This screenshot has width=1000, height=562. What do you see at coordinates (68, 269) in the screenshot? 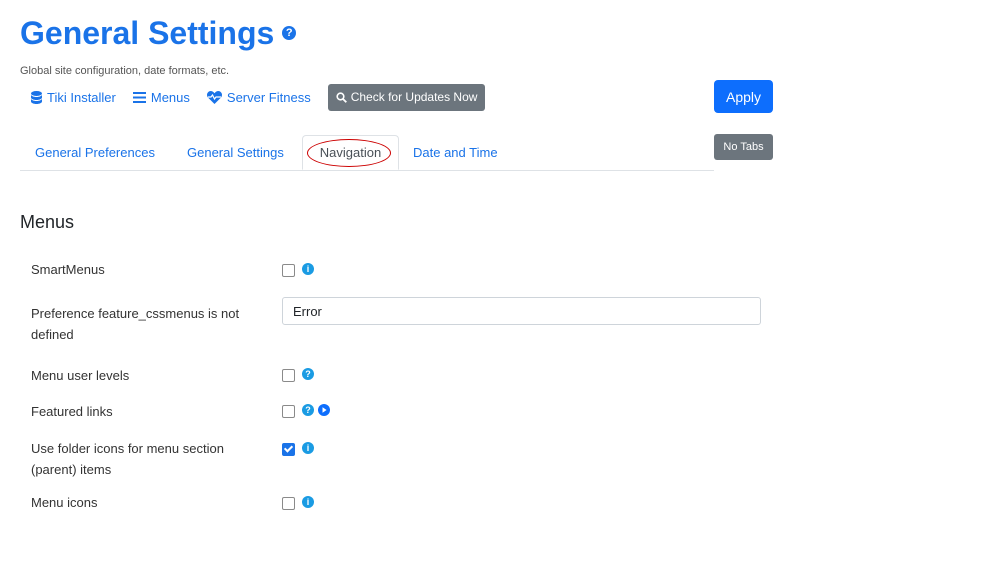
I see `pref-label-smartmenus: SmartMenus` at bounding box center [68, 269].